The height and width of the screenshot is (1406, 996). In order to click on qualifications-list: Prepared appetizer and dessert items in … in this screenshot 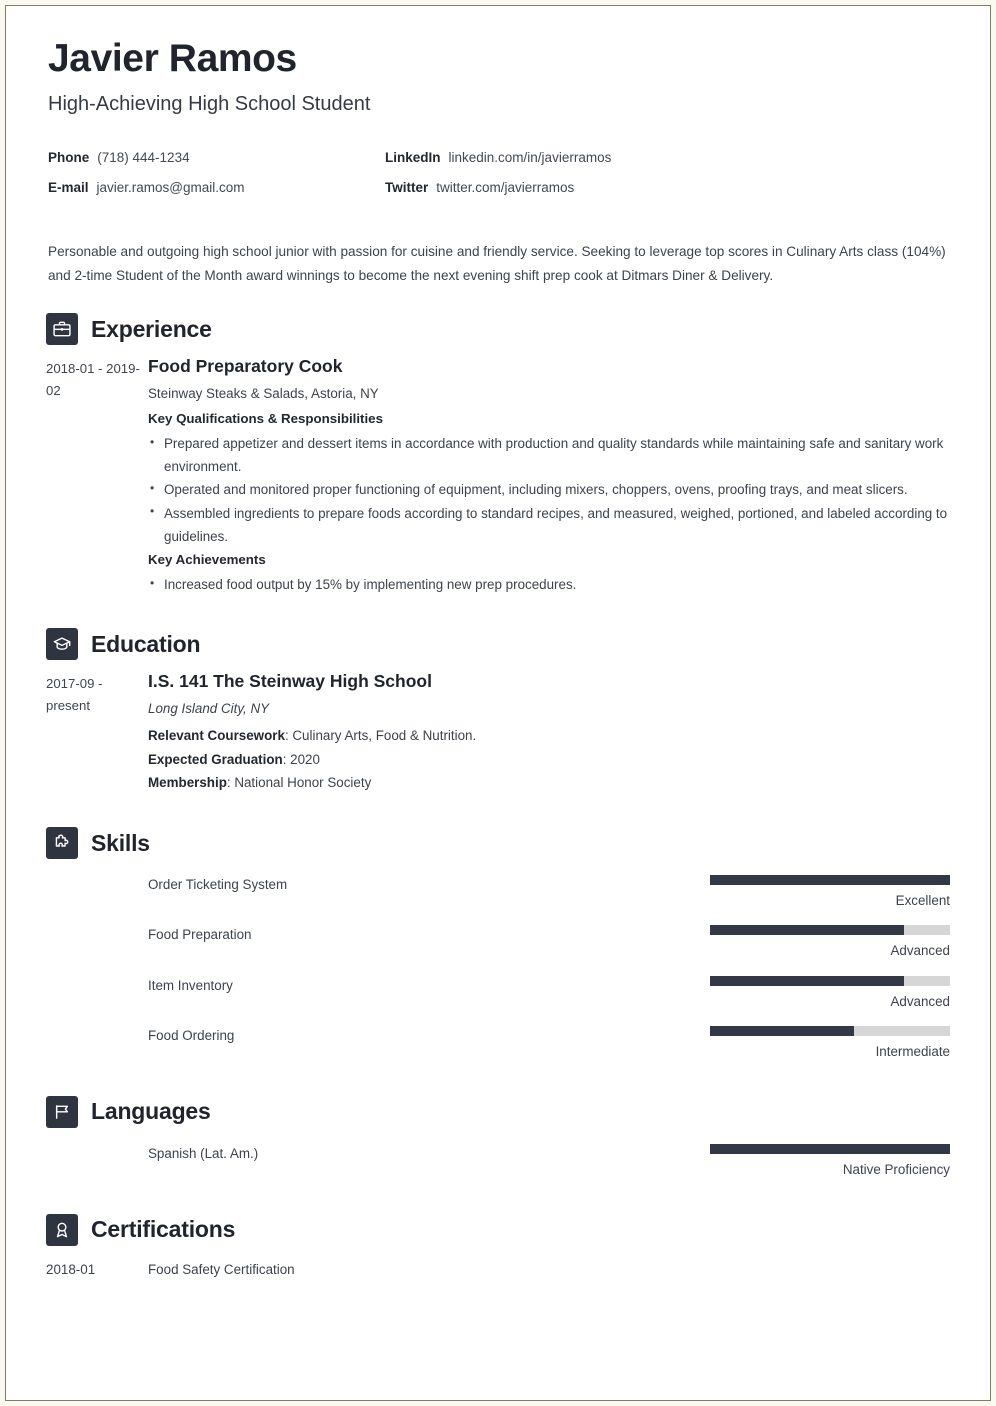, I will do `click(549, 489)`.